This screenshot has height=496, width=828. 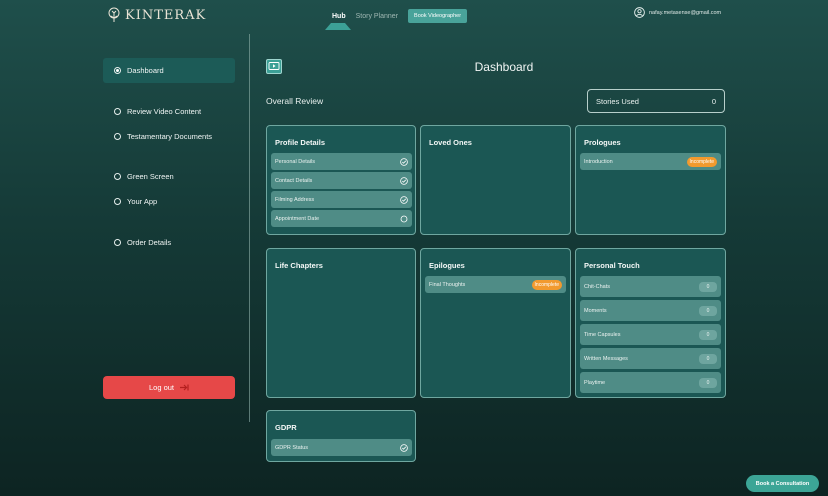 I want to click on card-title: Epilogues, so click(x=447, y=265).